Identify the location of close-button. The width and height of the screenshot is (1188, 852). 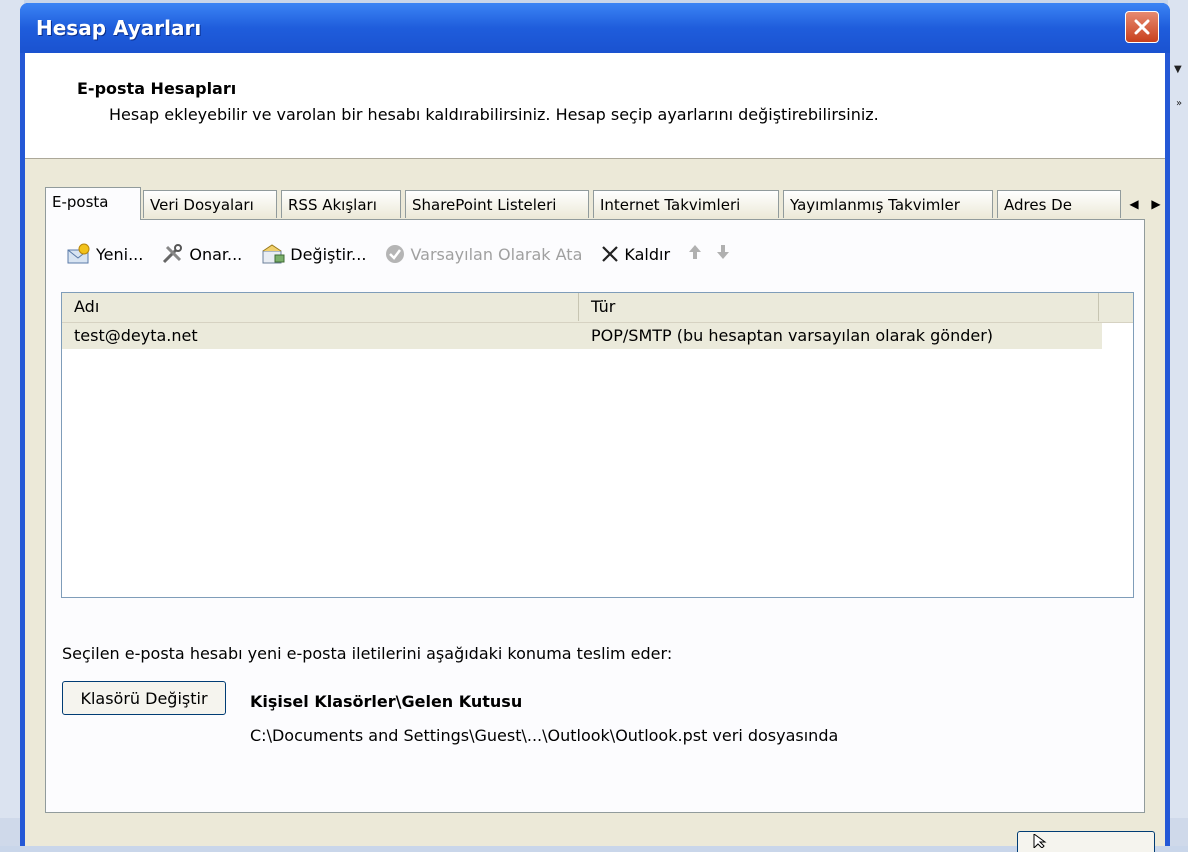
(1142, 27).